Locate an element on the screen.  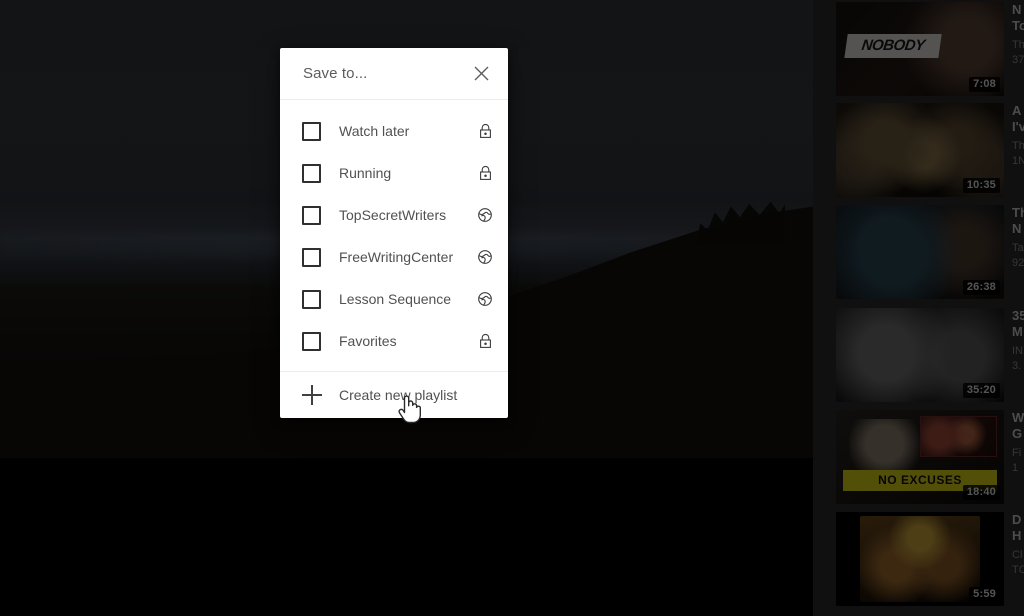
video-thumbnail: 5:59 is located at coordinates (920, 559).